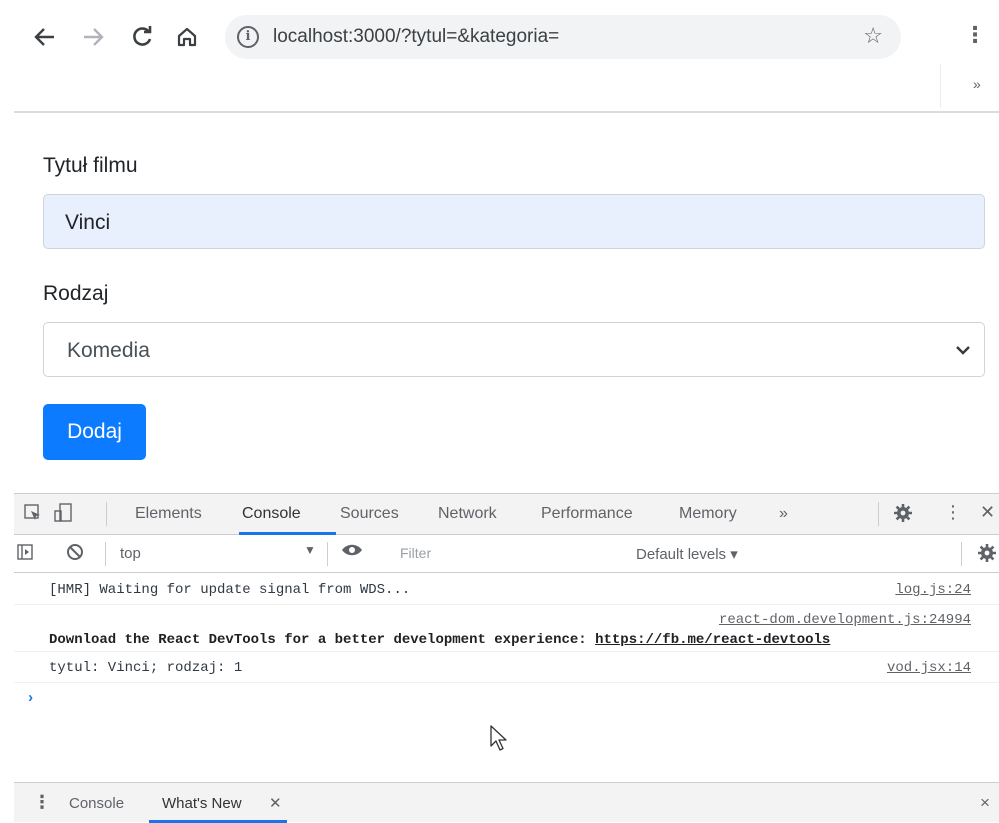 This screenshot has width=999, height=823. I want to click on more-bookmarks-chevron-icon: », so click(977, 84).